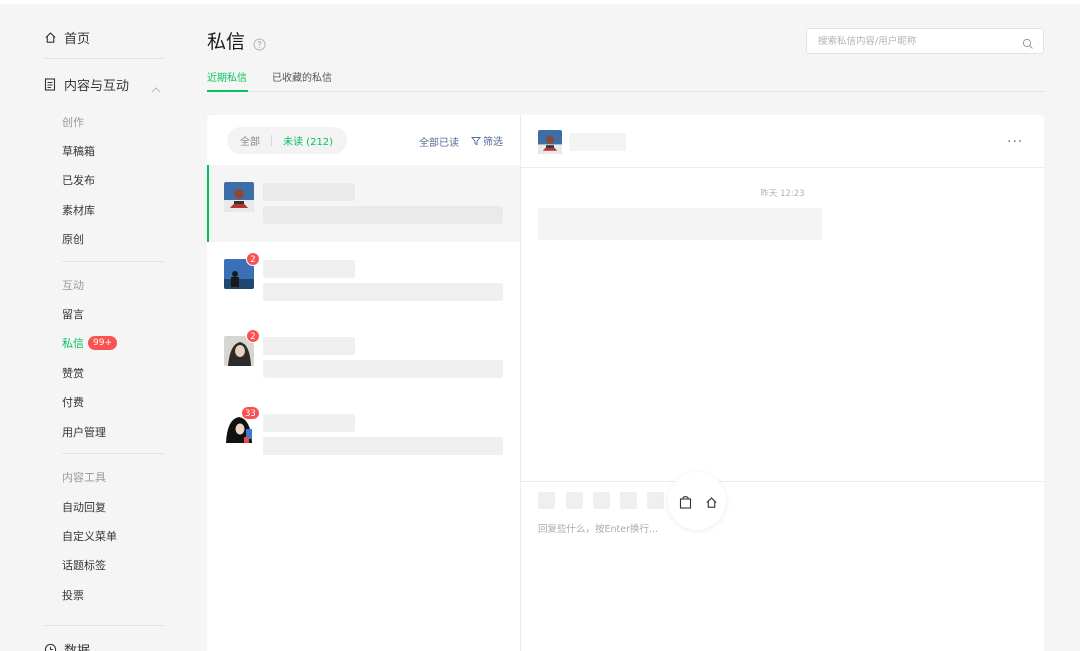 This screenshot has height=651, width=1080. What do you see at coordinates (226, 42) in the screenshot?
I see `page-title-text: 私信` at bounding box center [226, 42].